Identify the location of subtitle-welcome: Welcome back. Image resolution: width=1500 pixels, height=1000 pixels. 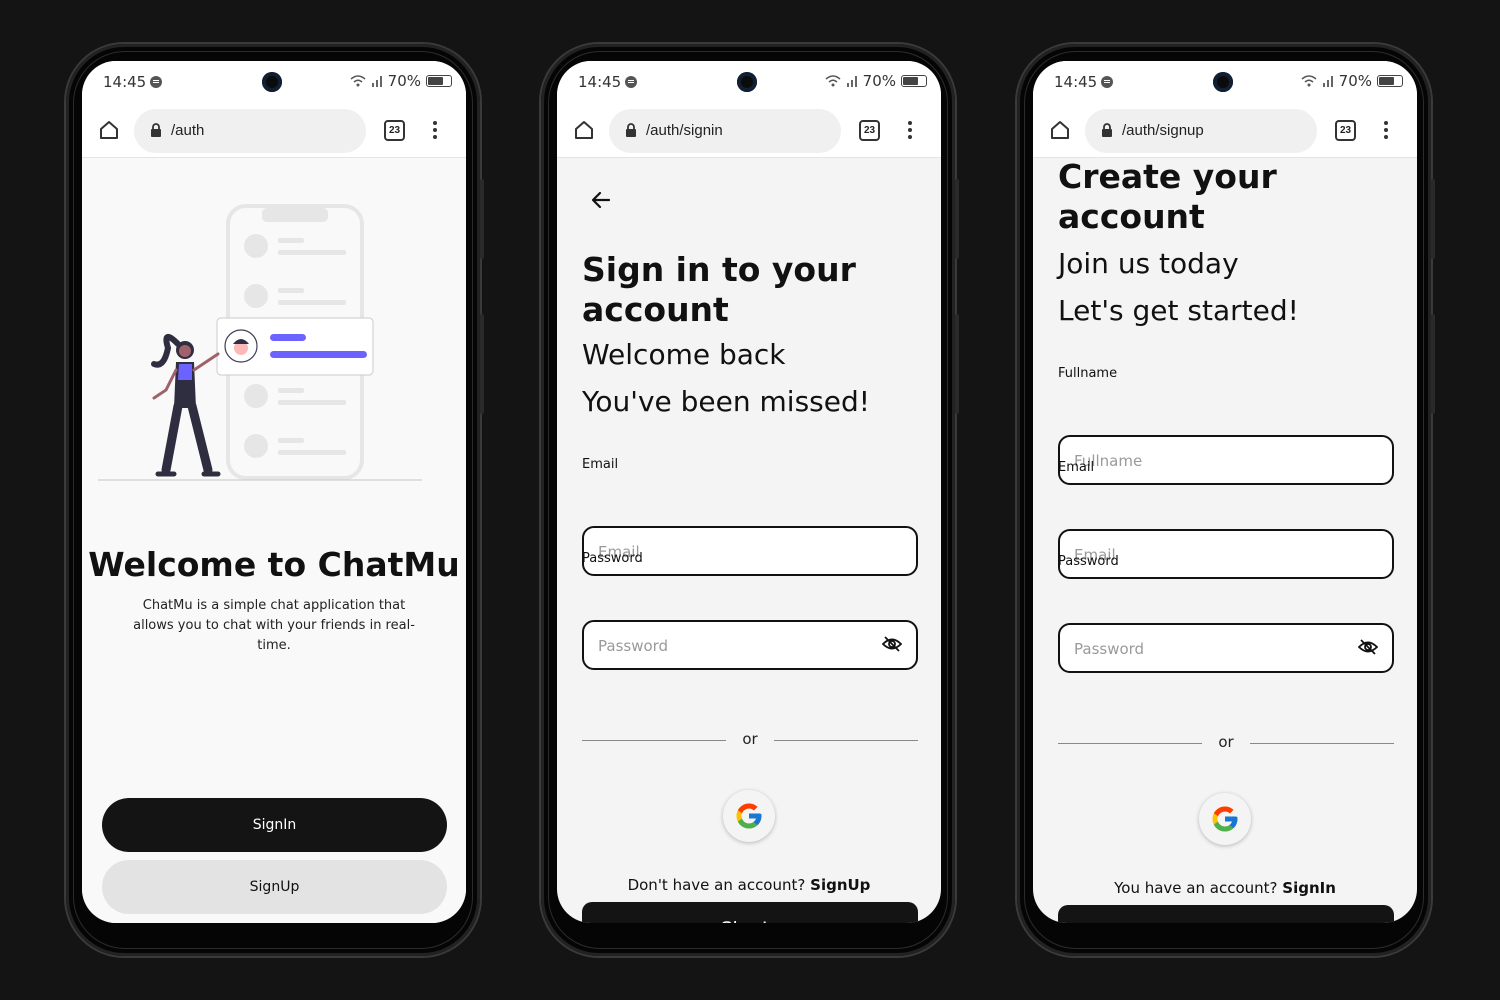
(684, 354).